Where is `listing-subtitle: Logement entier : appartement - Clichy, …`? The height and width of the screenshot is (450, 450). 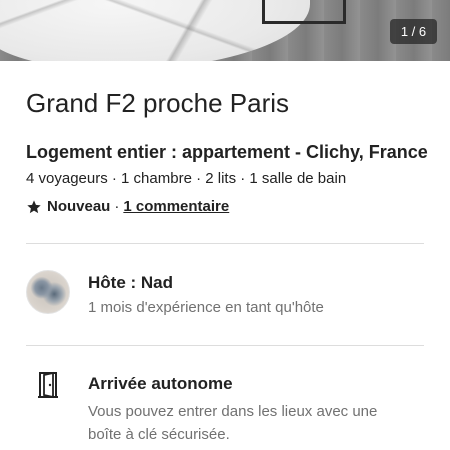 listing-subtitle: Logement entier : appartement - Clichy, … is located at coordinates (227, 152).